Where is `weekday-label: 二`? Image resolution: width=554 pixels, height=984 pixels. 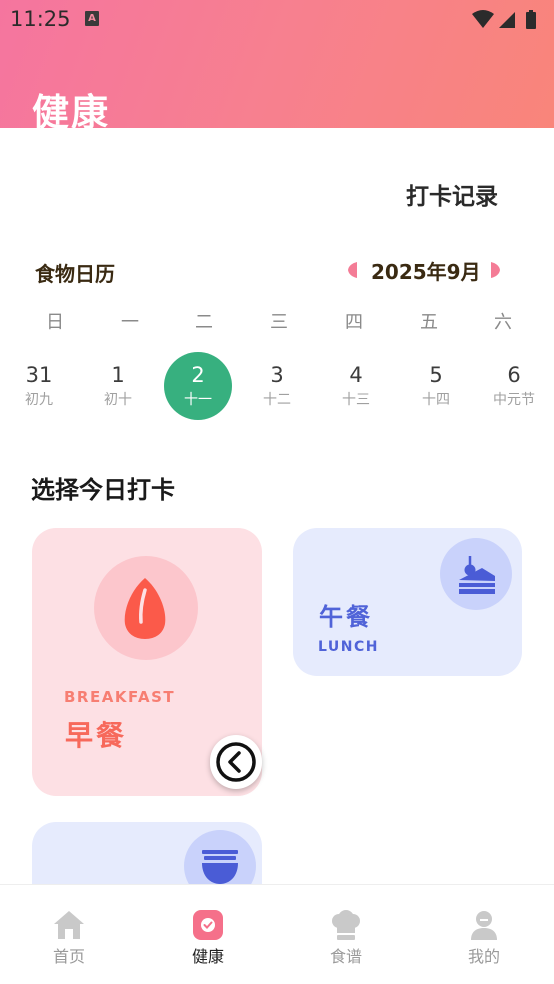 weekday-label: 二 is located at coordinates (204, 322).